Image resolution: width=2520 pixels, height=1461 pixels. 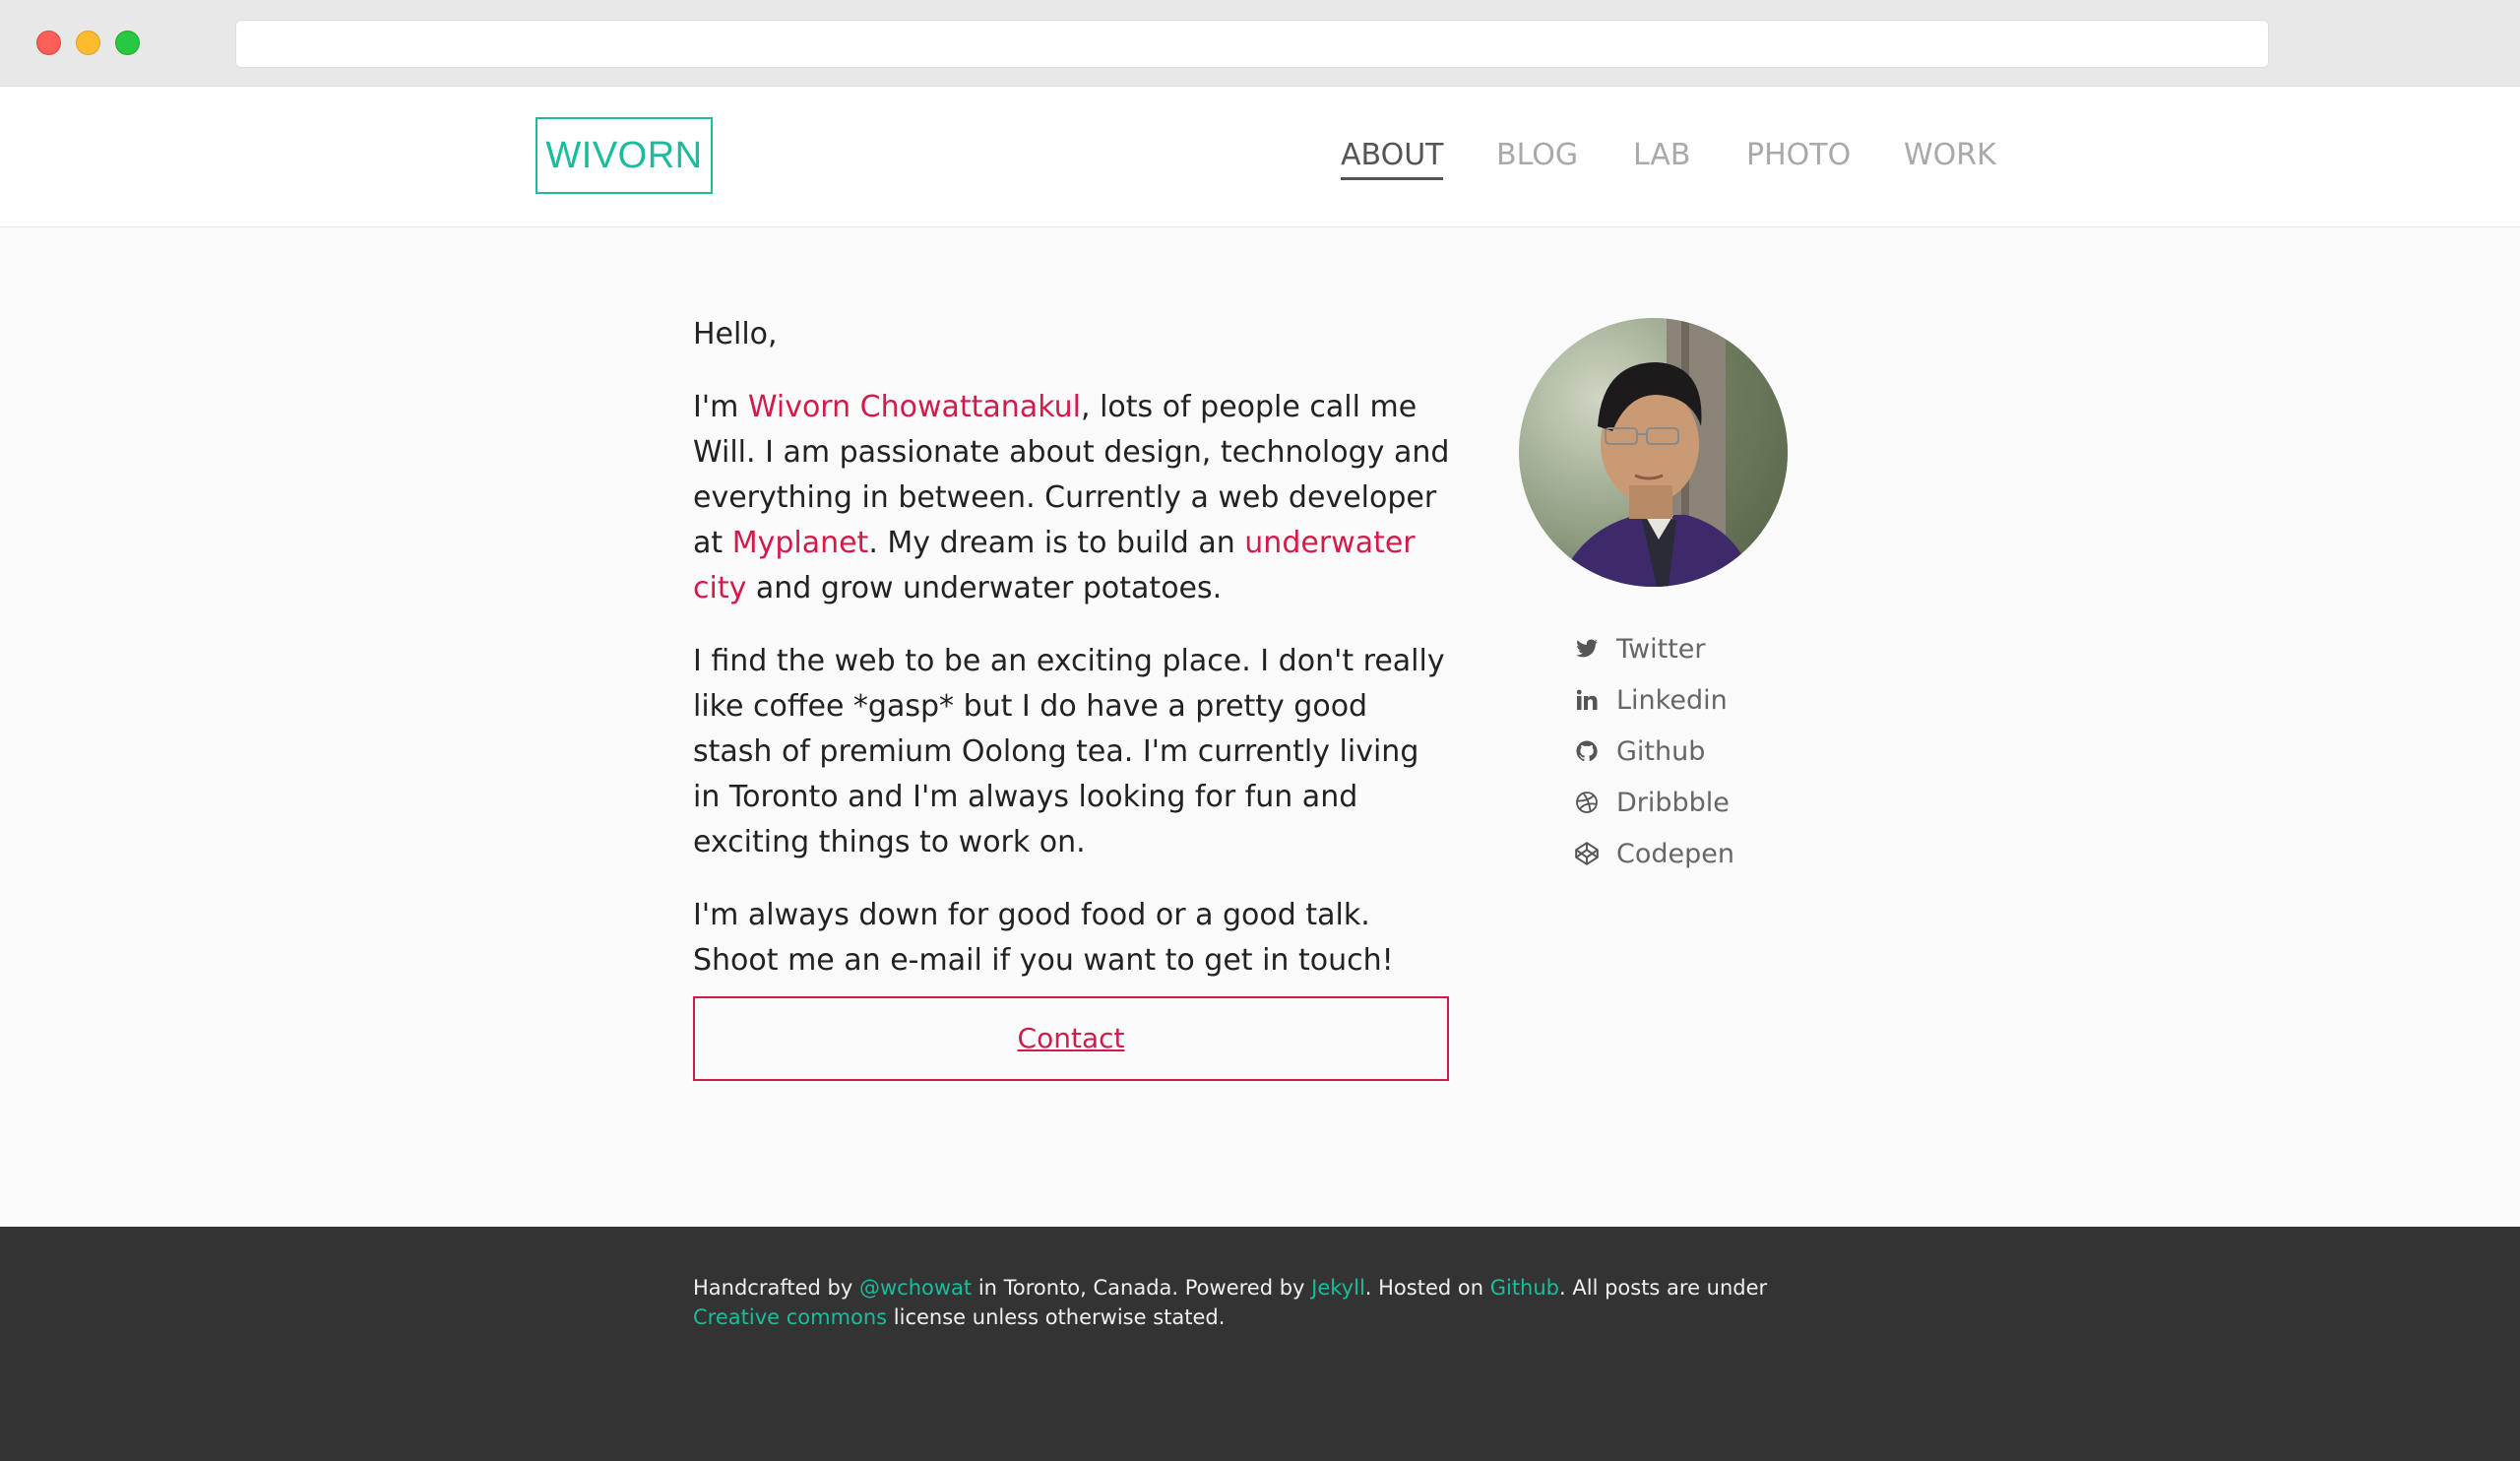 What do you see at coordinates (1587, 649) in the screenshot?
I see `twitter-icon` at bounding box center [1587, 649].